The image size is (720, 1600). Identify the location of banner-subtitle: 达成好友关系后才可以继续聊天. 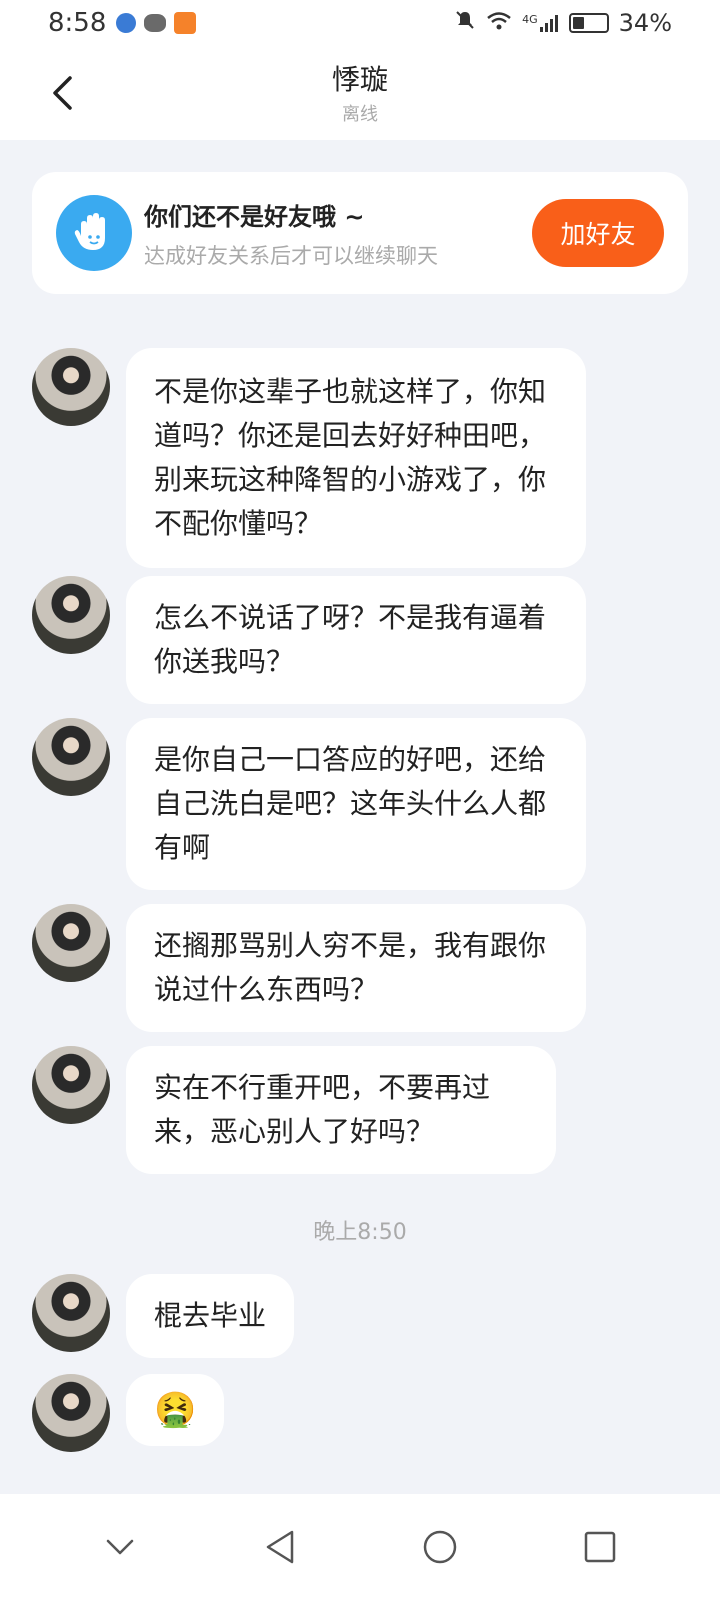
(291, 255).